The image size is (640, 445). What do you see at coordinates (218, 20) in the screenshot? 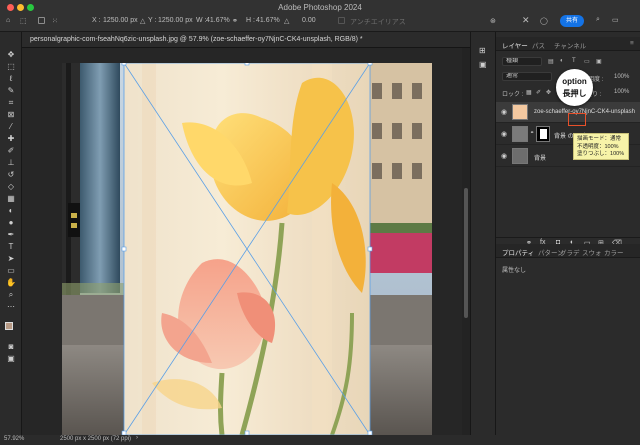
I see `width-field: 41.67%` at bounding box center [218, 20].